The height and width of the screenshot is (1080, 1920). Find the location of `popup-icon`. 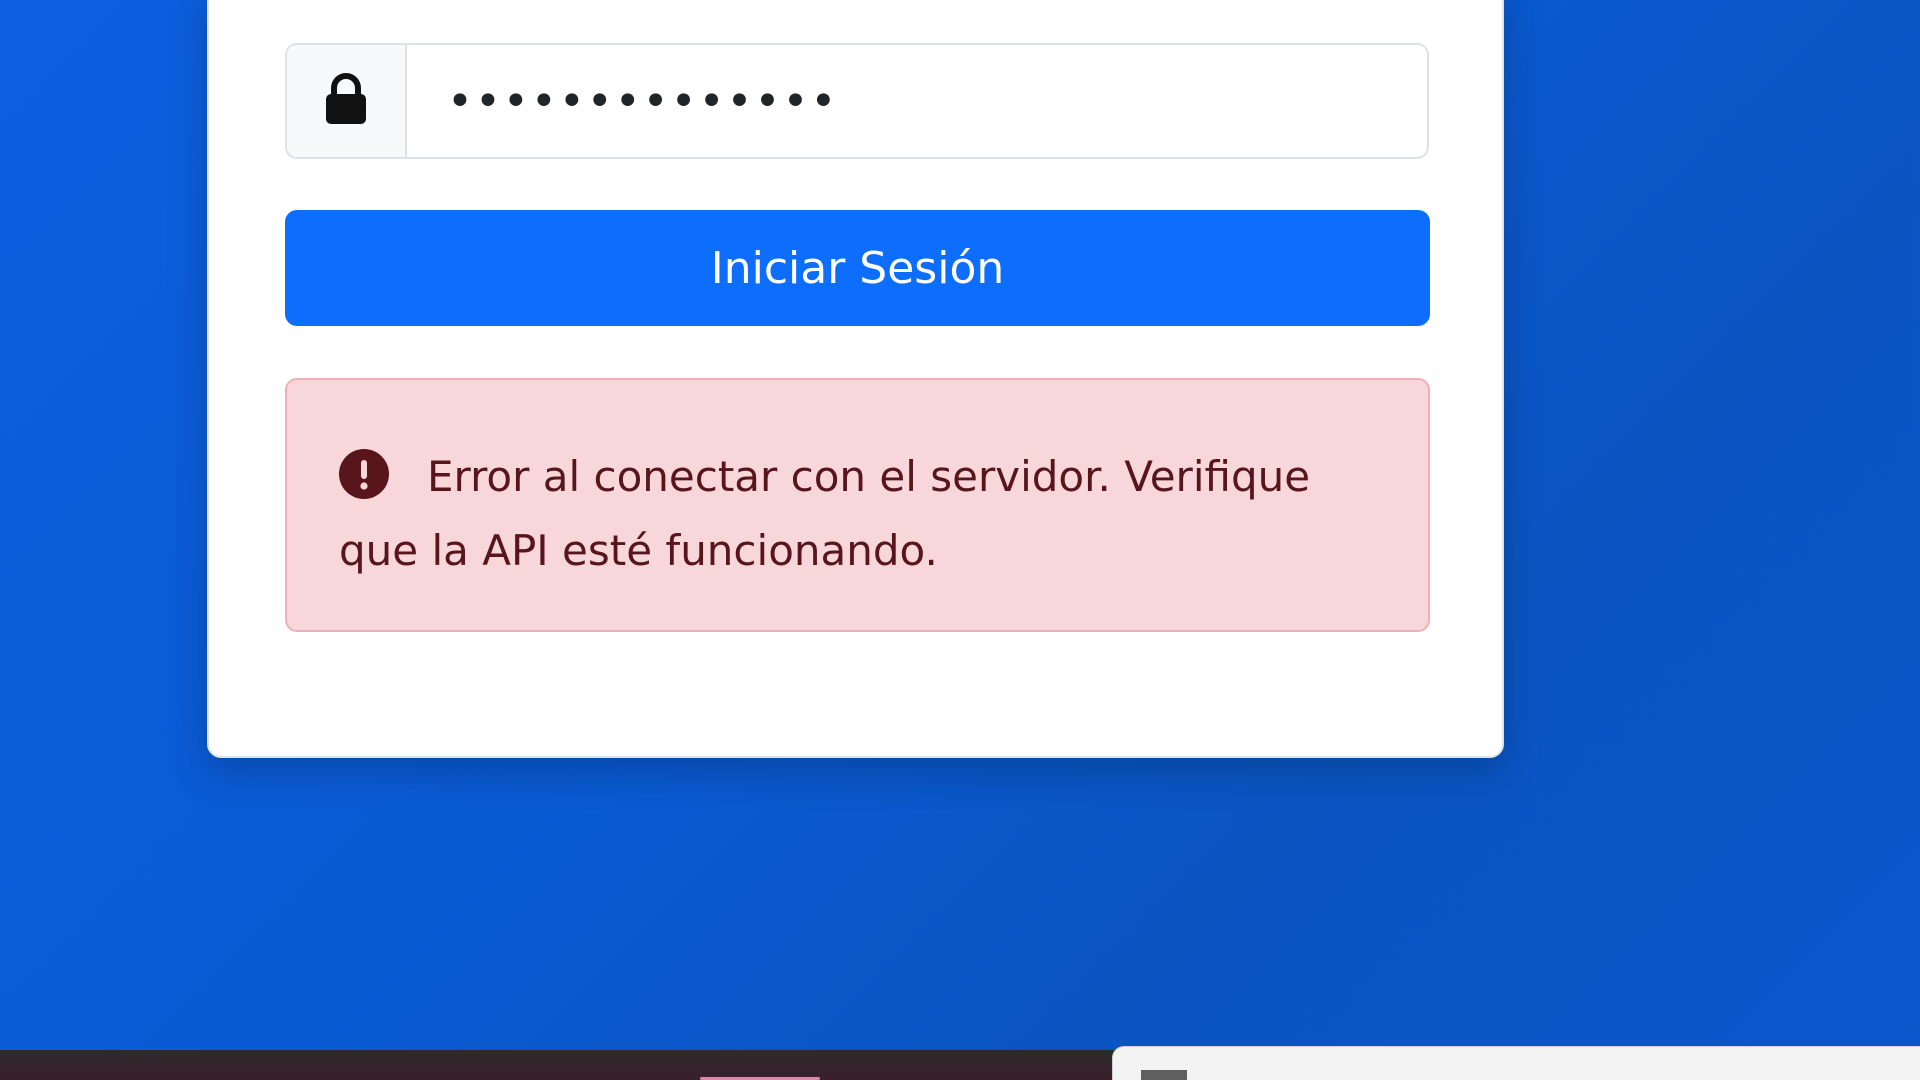

popup-icon is located at coordinates (1164, 1075).